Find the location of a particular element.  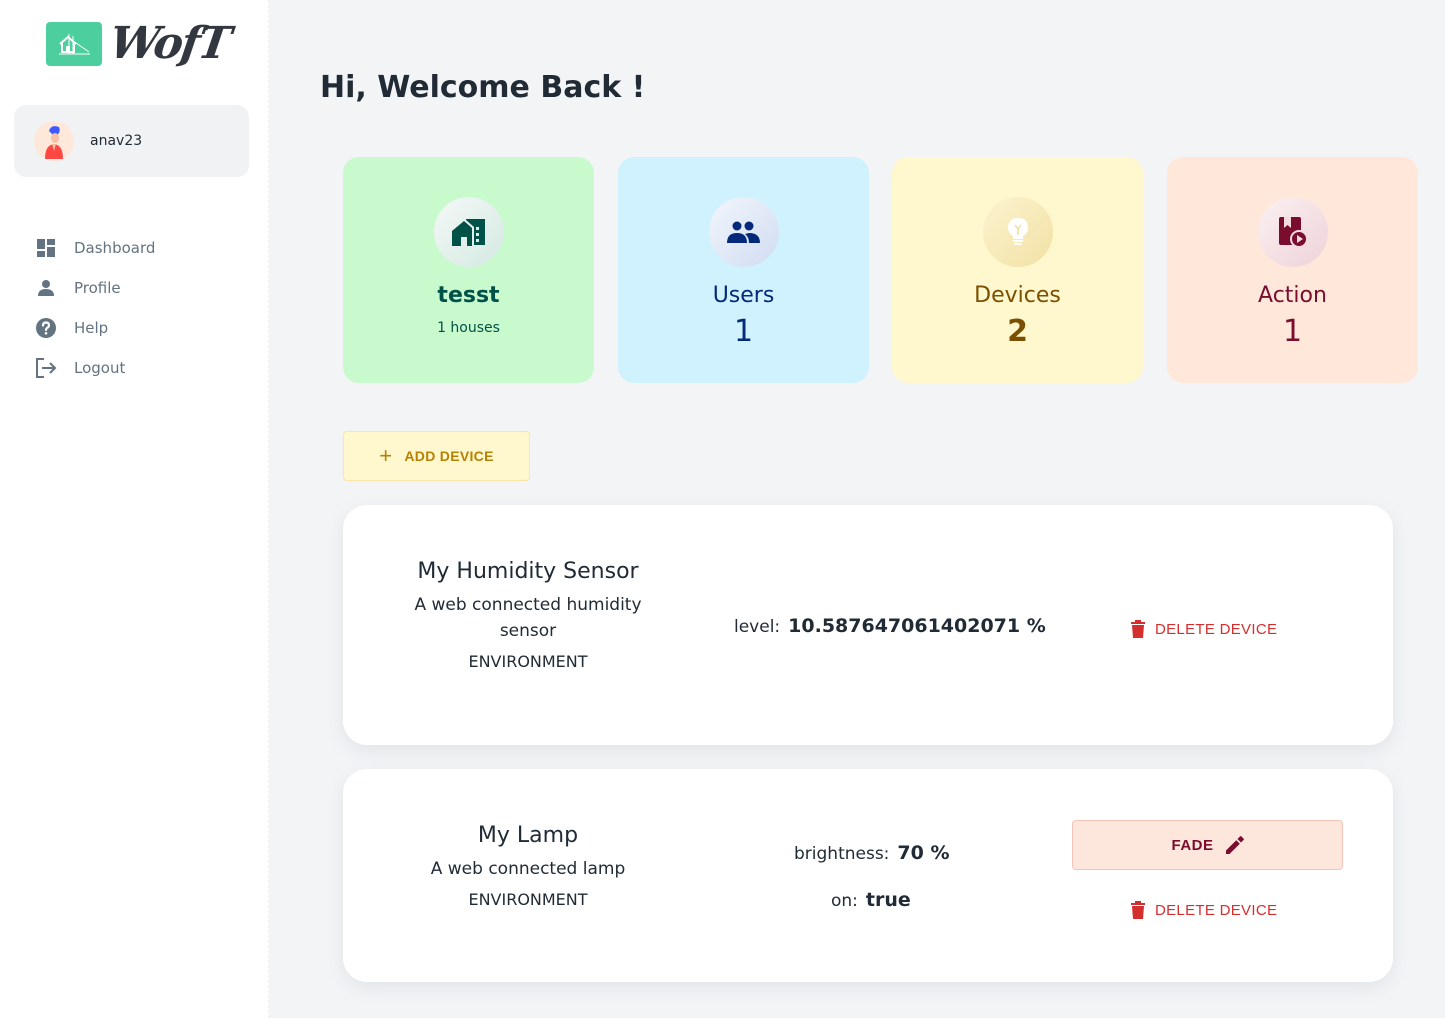

sidebar-item-label: Profile is located at coordinates (97, 288).